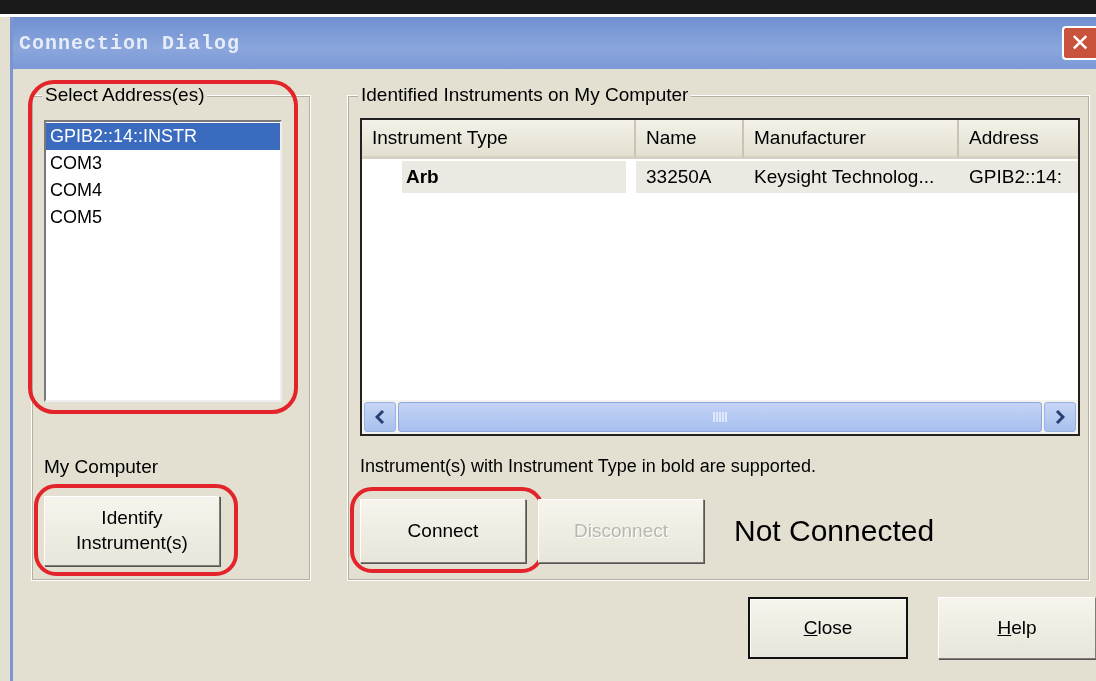 This screenshot has height=681, width=1096. What do you see at coordinates (851, 139) in the screenshot?
I see `column-header: Manufacturer` at bounding box center [851, 139].